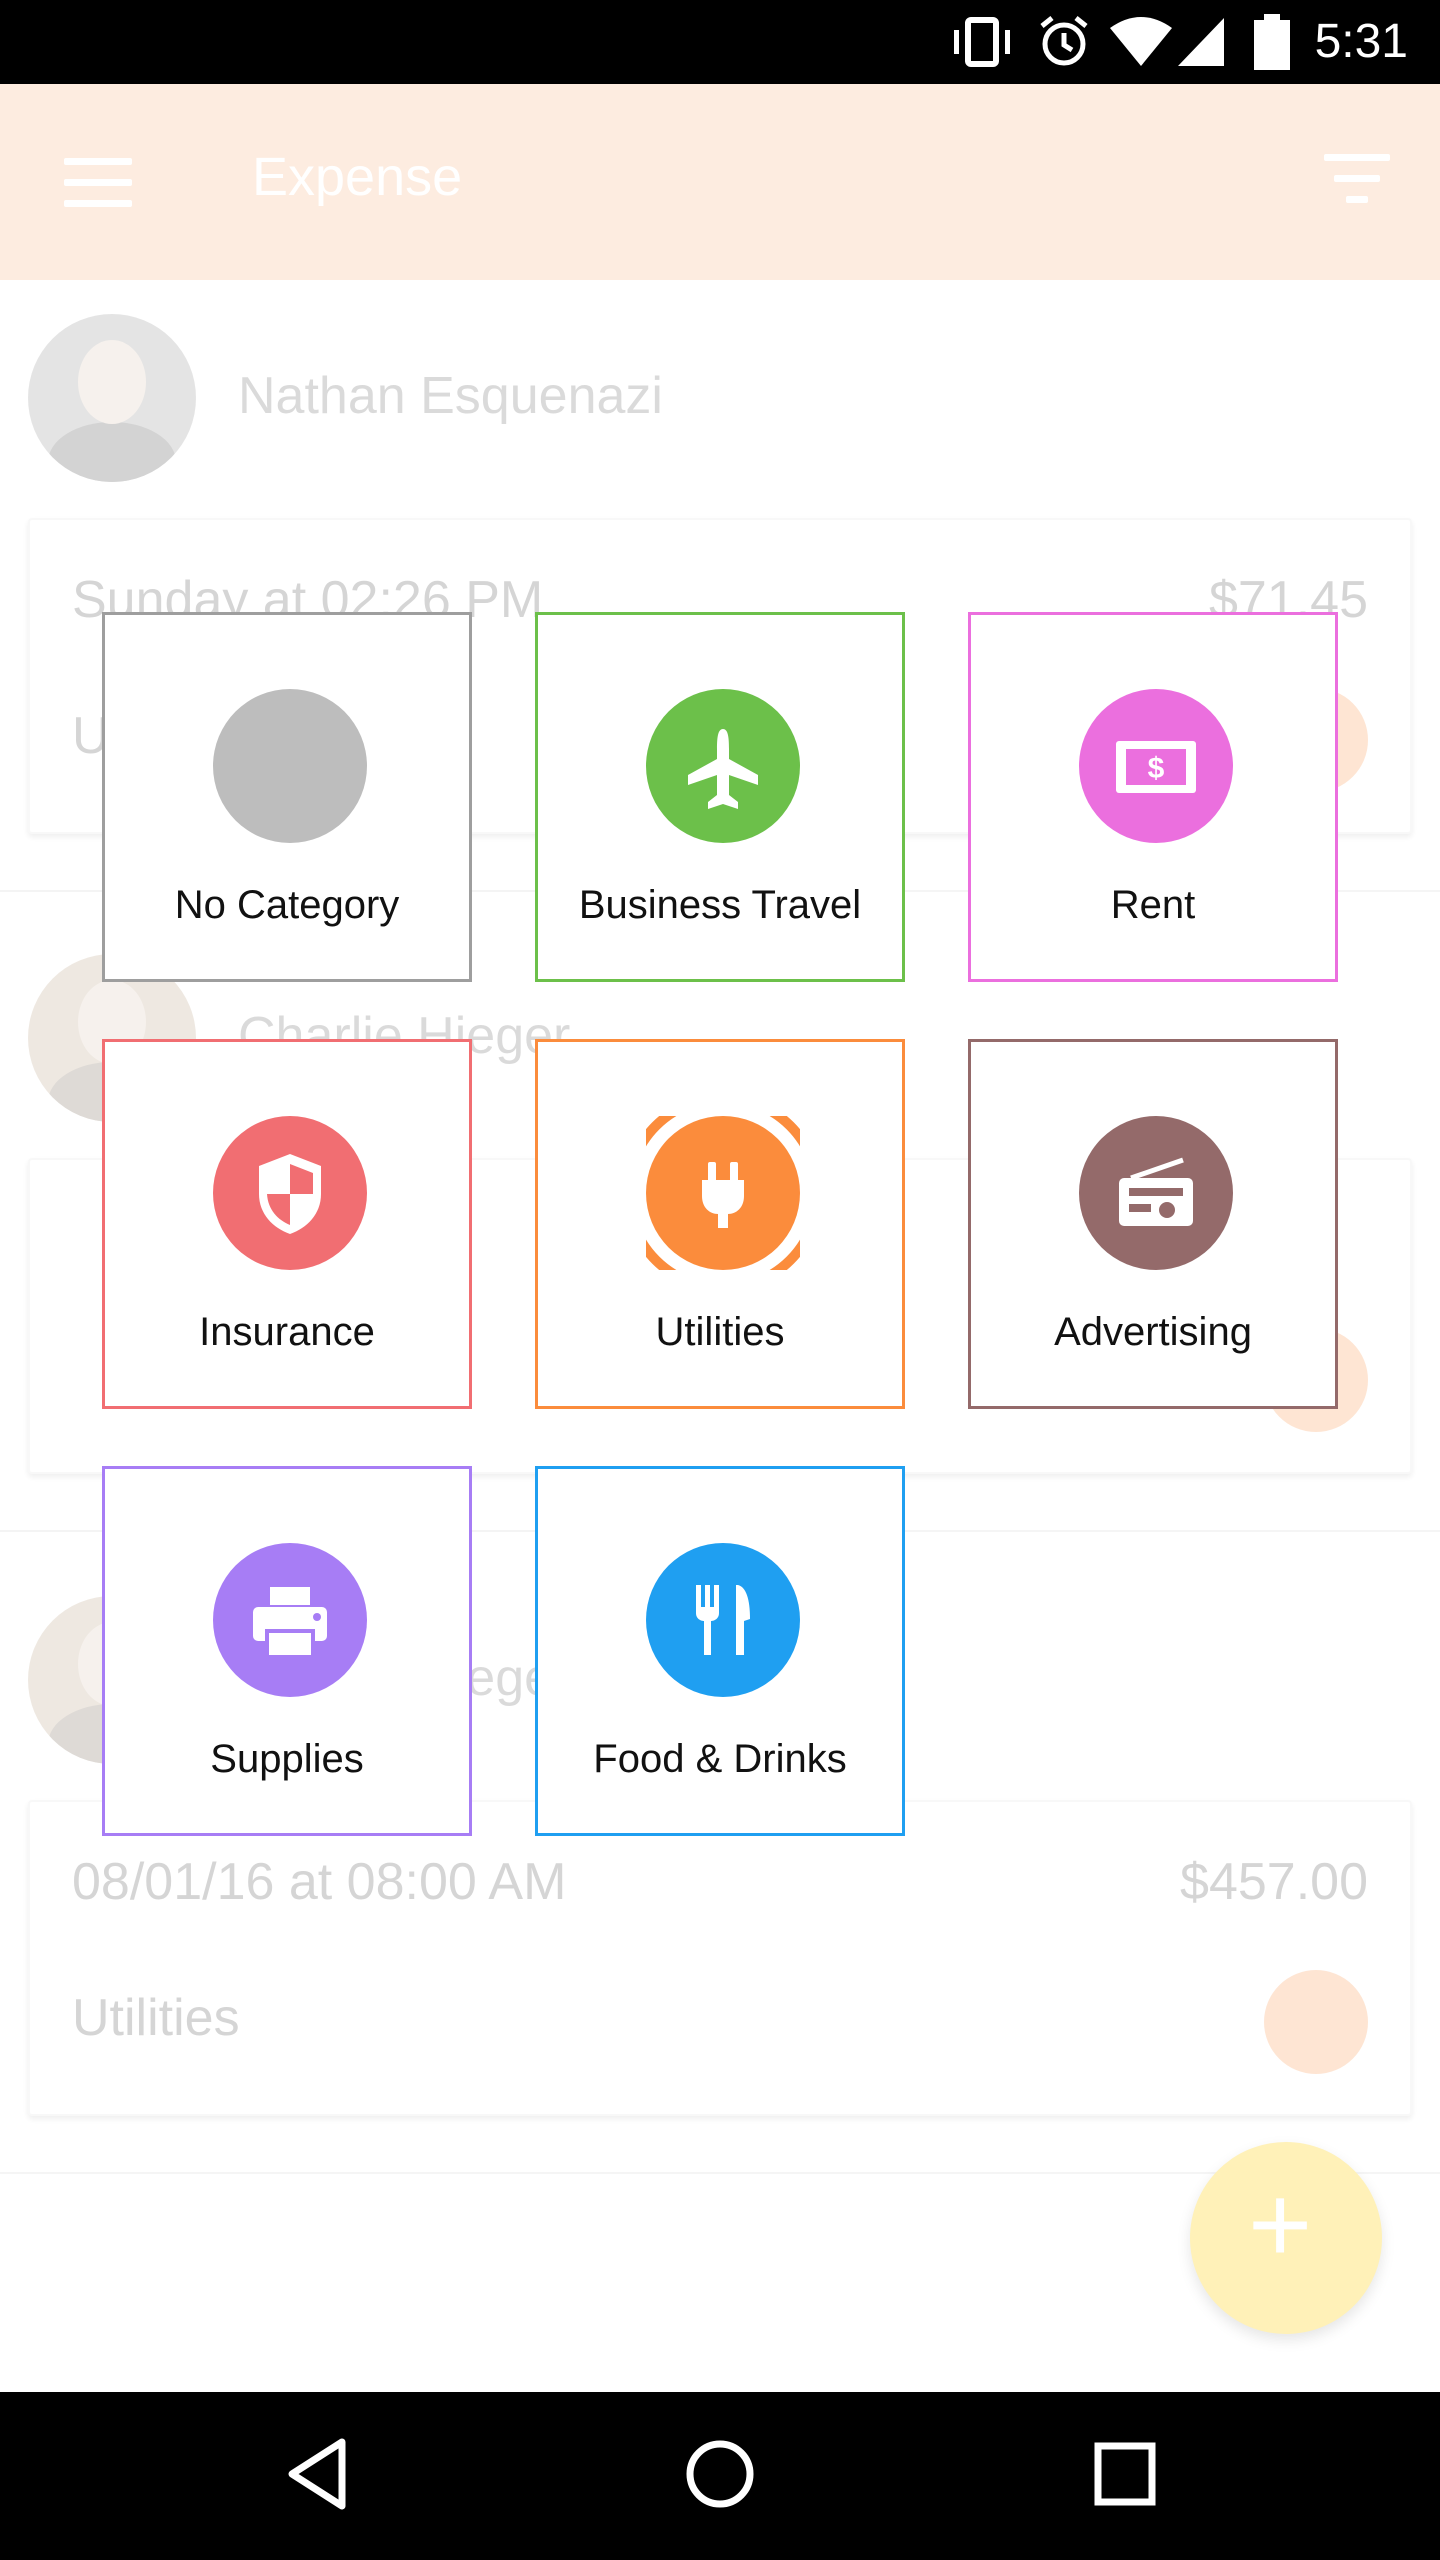 Image resolution: width=1440 pixels, height=2560 pixels. Describe the element at coordinates (720, 42) in the screenshot. I see `status-bar: 5:31` at that location.